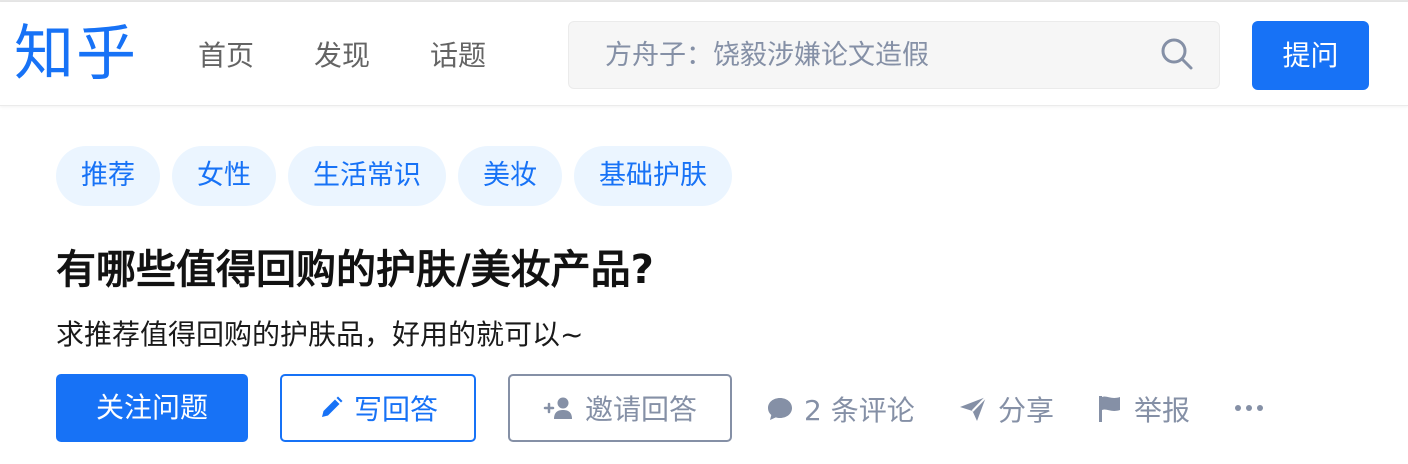  Describe the element at coordinates (780, 409) in the screenshot. I see `comment-bubble-icon` at that location.